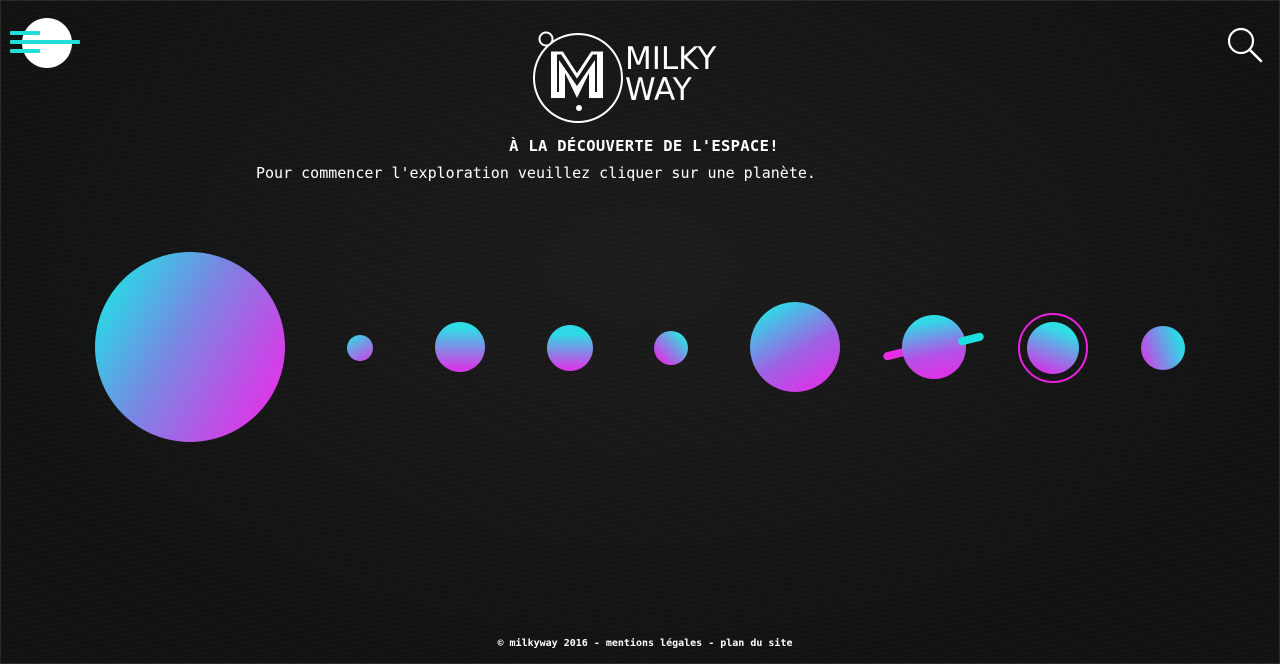  I want to click on footer-sitemap-link: plan du site, so click(756, 643).